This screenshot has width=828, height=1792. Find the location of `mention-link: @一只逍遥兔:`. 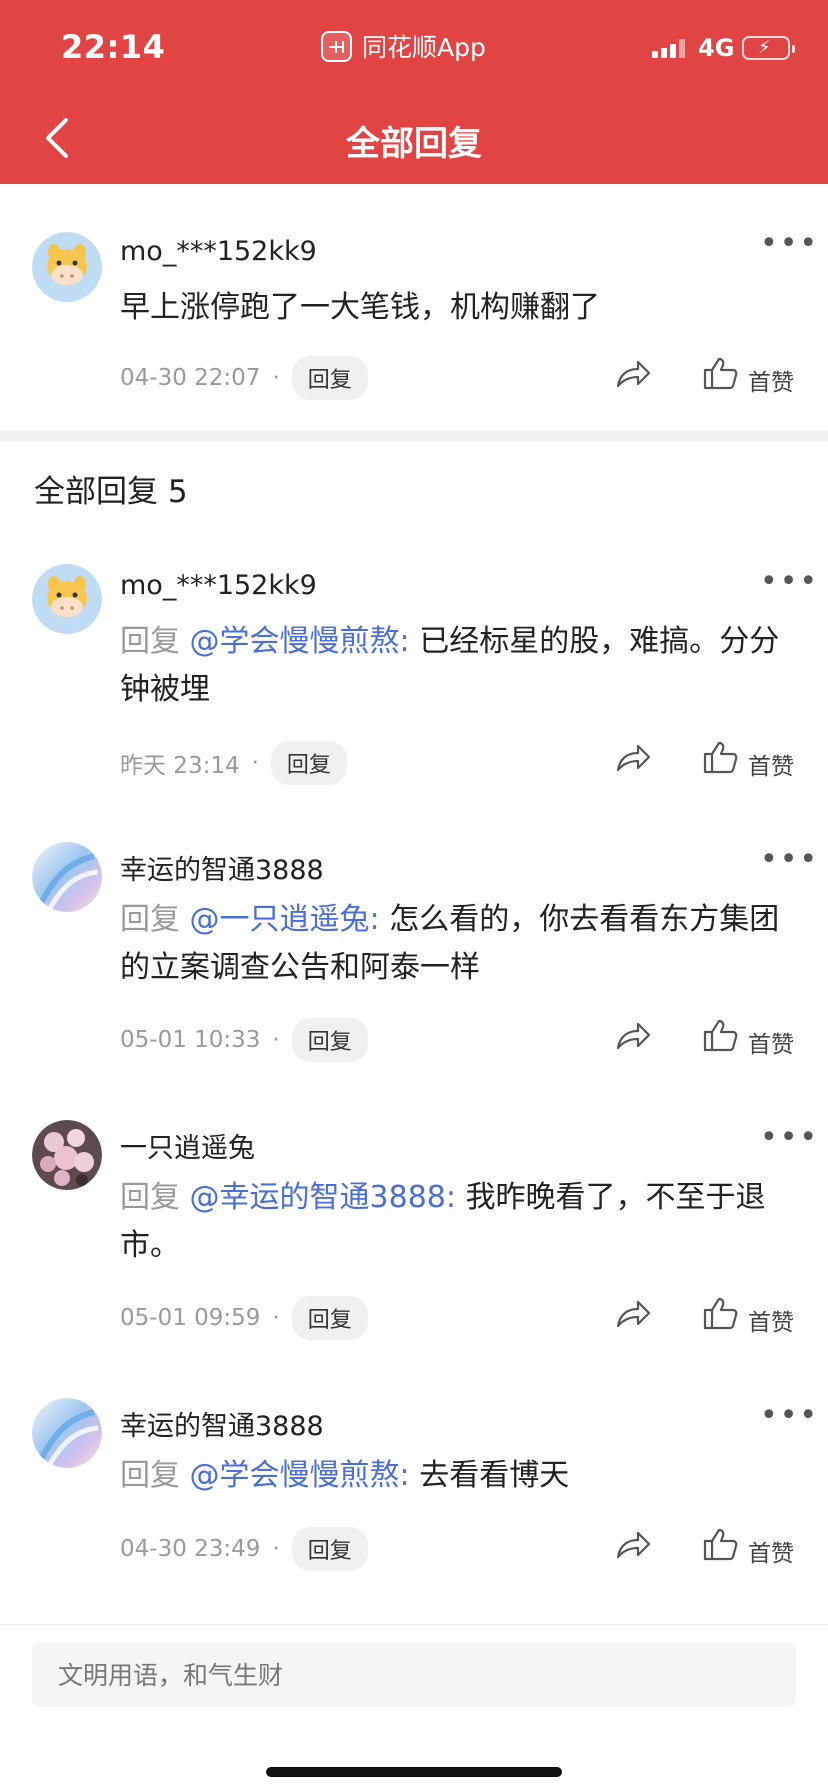

mention-link: @一只逍遥兔: is located at coordinates (285, 919).